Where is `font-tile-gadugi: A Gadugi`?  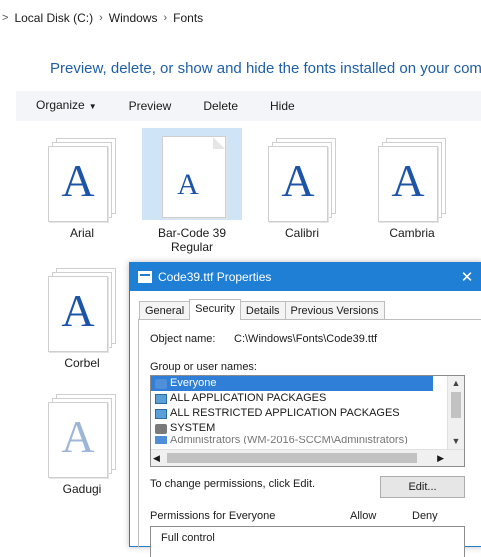
font-tile-gadugi: A Gadugi is located at coordinates (82, 440).